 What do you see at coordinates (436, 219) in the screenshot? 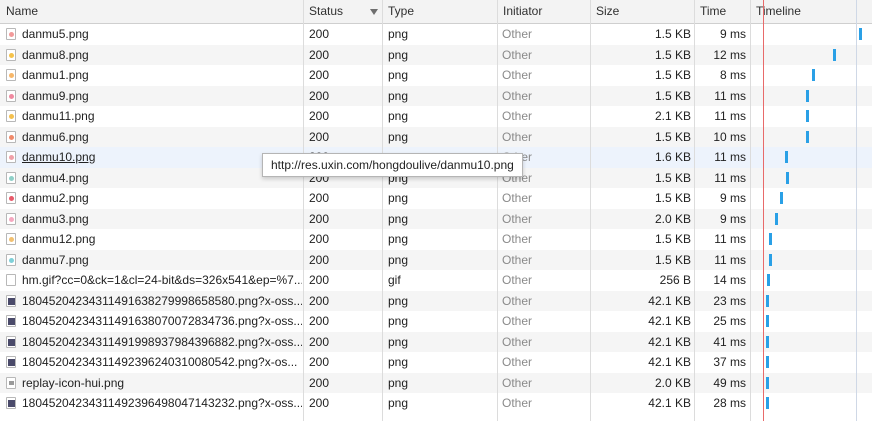
I see `request-row: danmu3.png 200 png Other 2.0 KB 9 ms` at bounding box center [436, 219].